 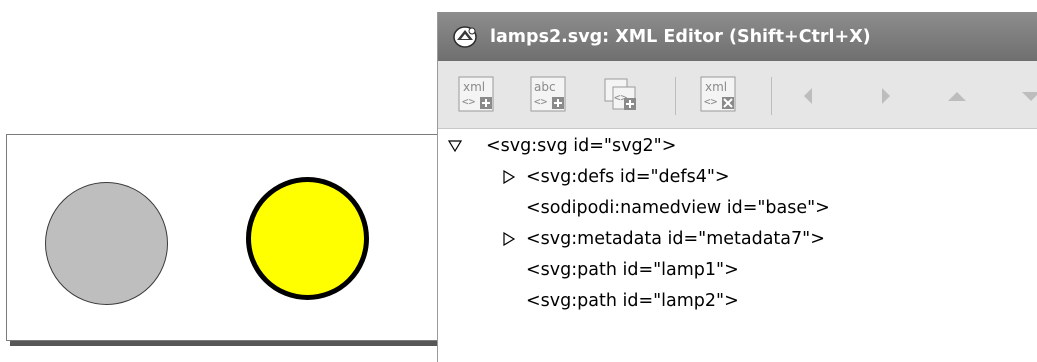 I want to click on window-title: lamps2.svg: XML Editor (Shift+Ctrl+X), so click(x=680, y=36).